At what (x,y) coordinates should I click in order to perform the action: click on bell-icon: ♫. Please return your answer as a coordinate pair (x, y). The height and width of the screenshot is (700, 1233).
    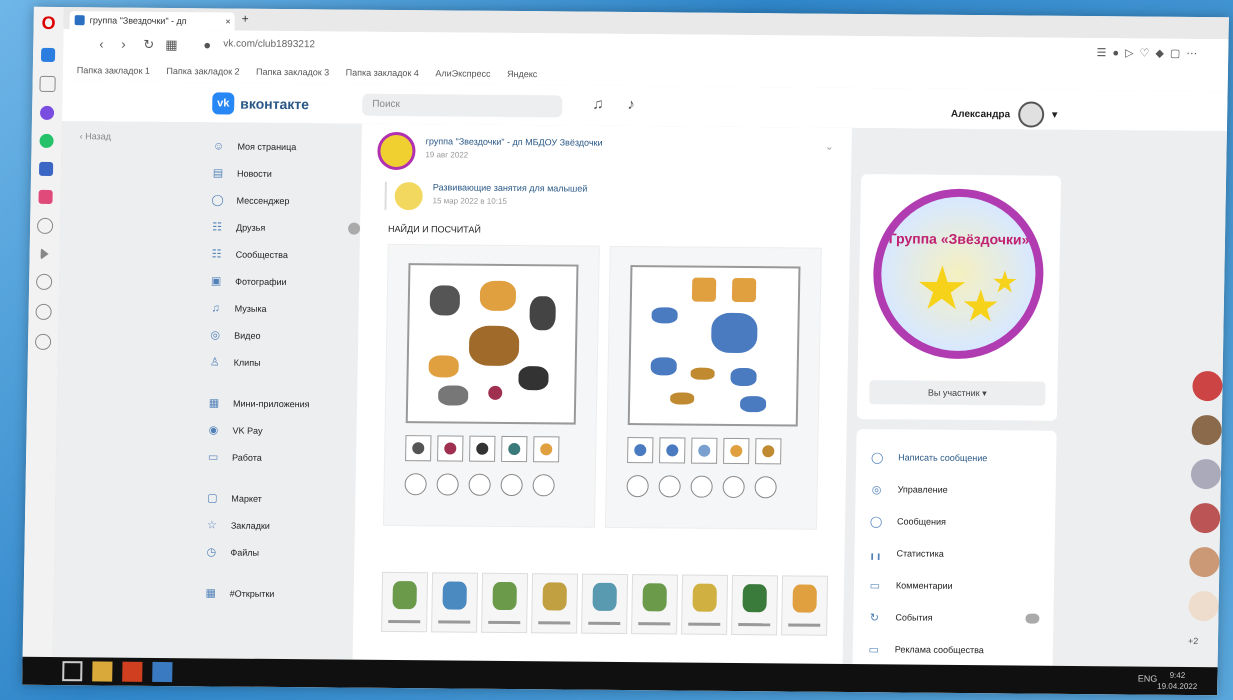
    Looking at the image, I should click on (598, 104).